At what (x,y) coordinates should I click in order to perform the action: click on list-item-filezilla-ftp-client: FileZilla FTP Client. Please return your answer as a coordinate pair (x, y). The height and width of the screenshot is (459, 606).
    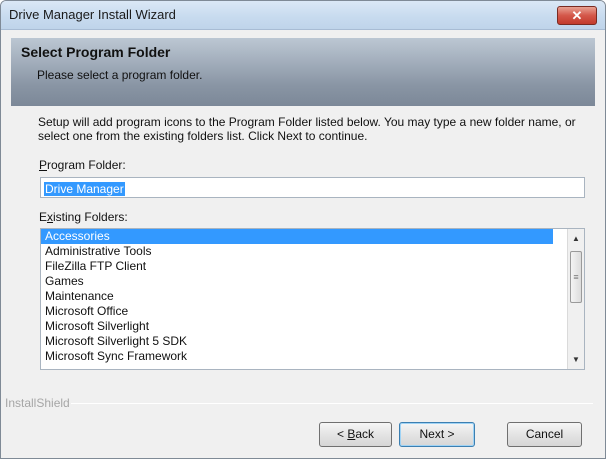
    Looking at the image, I should click on (297, 266).